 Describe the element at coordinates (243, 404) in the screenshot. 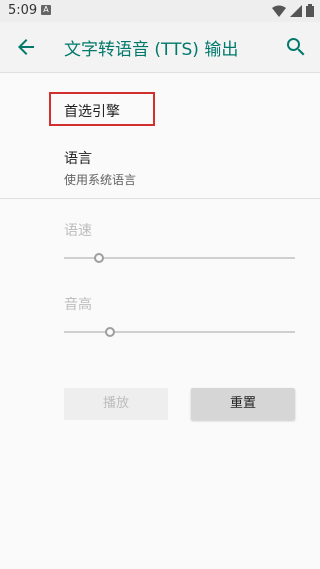

I see `reset-button: 重置` at that location.